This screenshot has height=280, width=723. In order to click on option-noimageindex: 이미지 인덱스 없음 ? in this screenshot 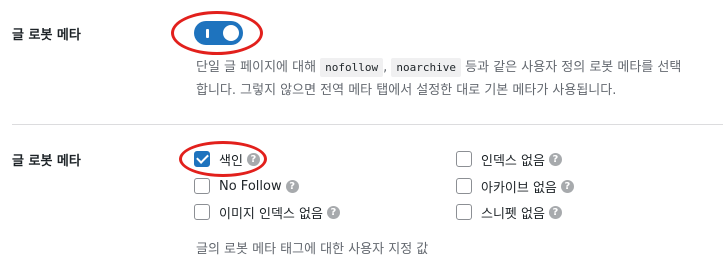, I will do `click(267, 212)`.